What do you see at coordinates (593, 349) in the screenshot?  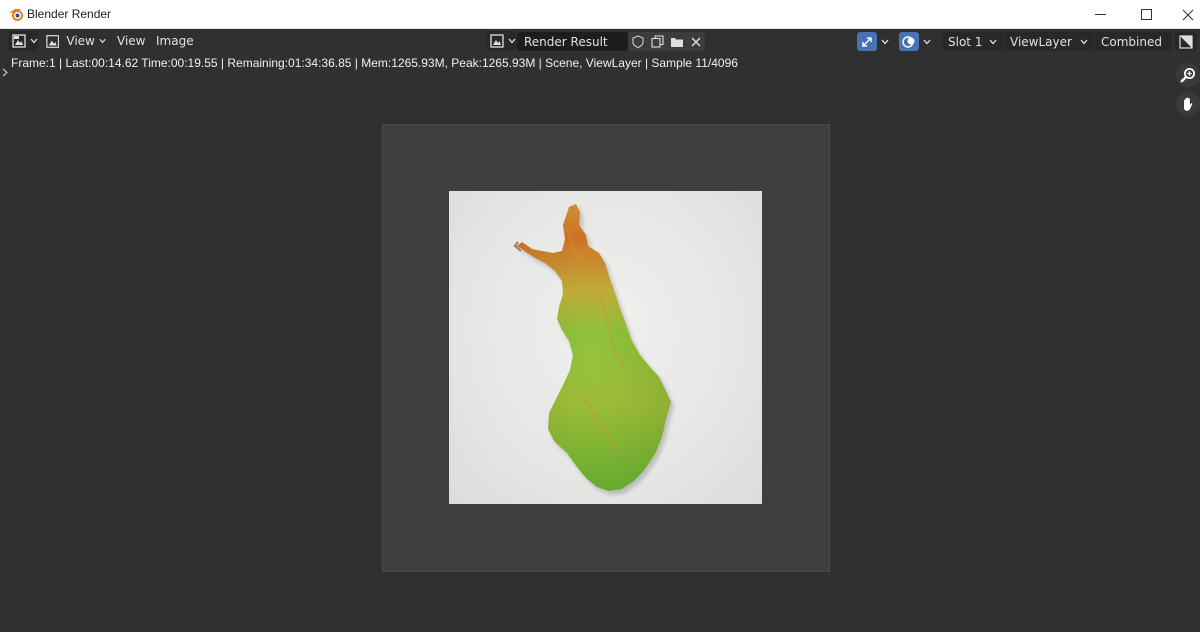 I see `terrain-map-render` at bounding box center [593, 349].